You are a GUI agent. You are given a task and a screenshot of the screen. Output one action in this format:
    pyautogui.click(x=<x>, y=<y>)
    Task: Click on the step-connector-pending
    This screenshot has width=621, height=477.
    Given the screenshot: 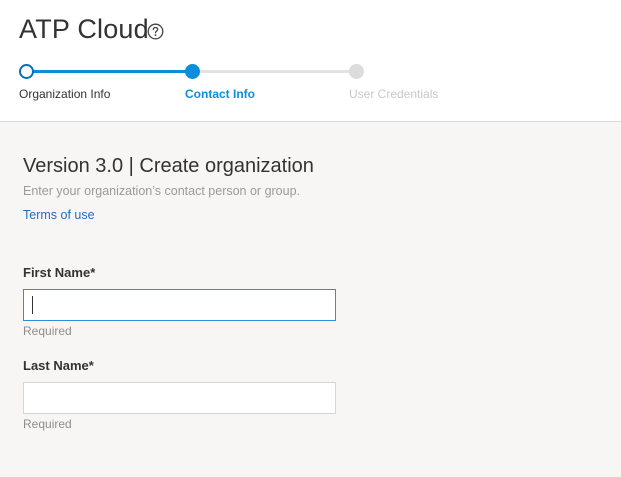 What is the action you would take?
    pyautogui.click(x=274, y=71)
    